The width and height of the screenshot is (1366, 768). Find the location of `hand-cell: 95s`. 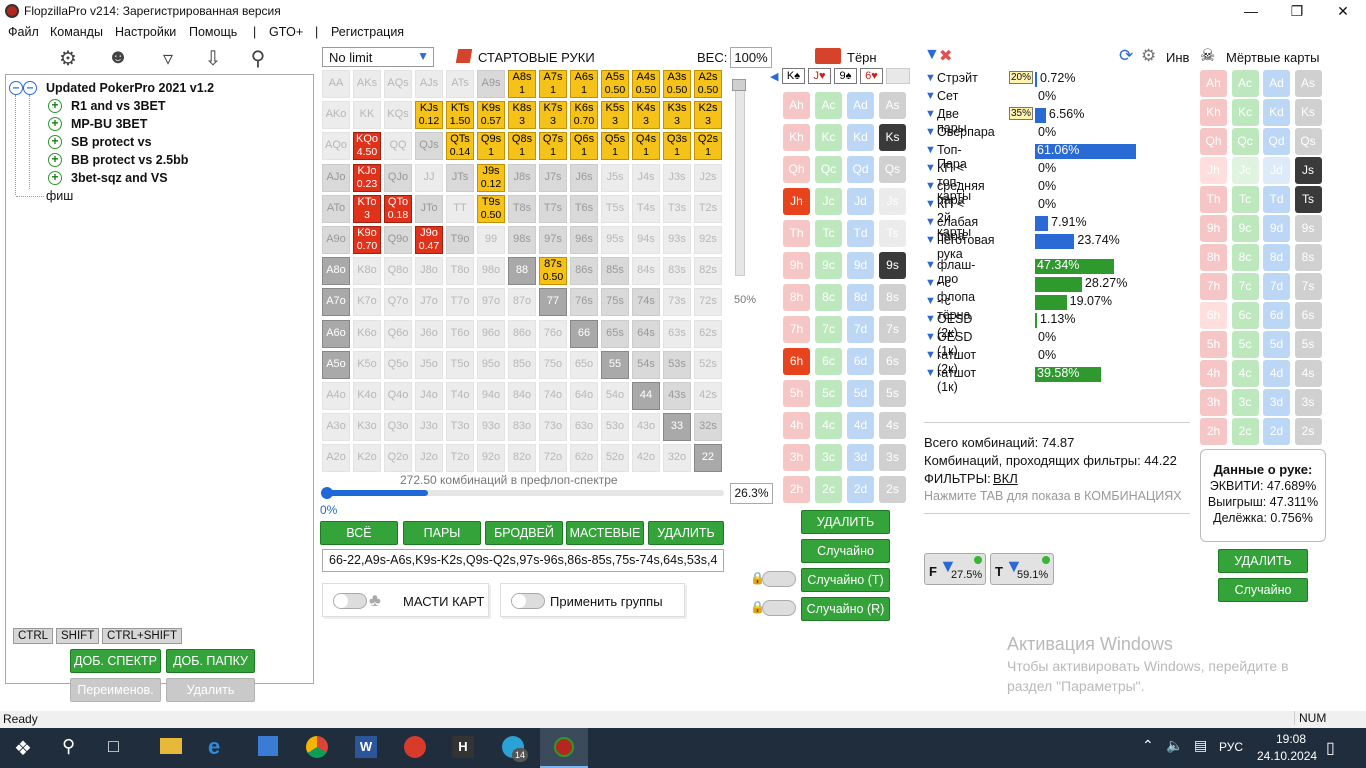

hand-cell: 95s is located at coordinates (615, 240).